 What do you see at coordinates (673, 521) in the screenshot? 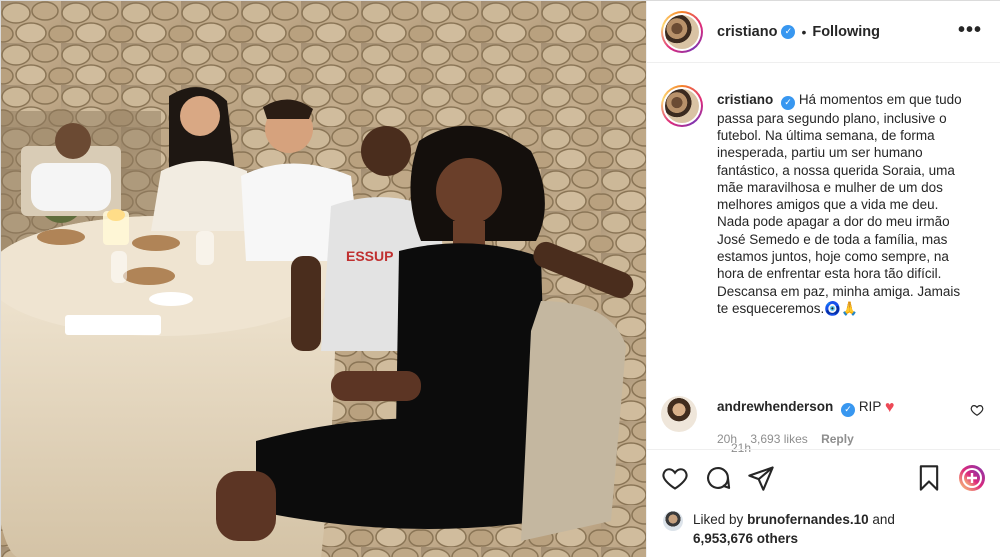
I see `liker-avatar` at bounding box center [673, 521].